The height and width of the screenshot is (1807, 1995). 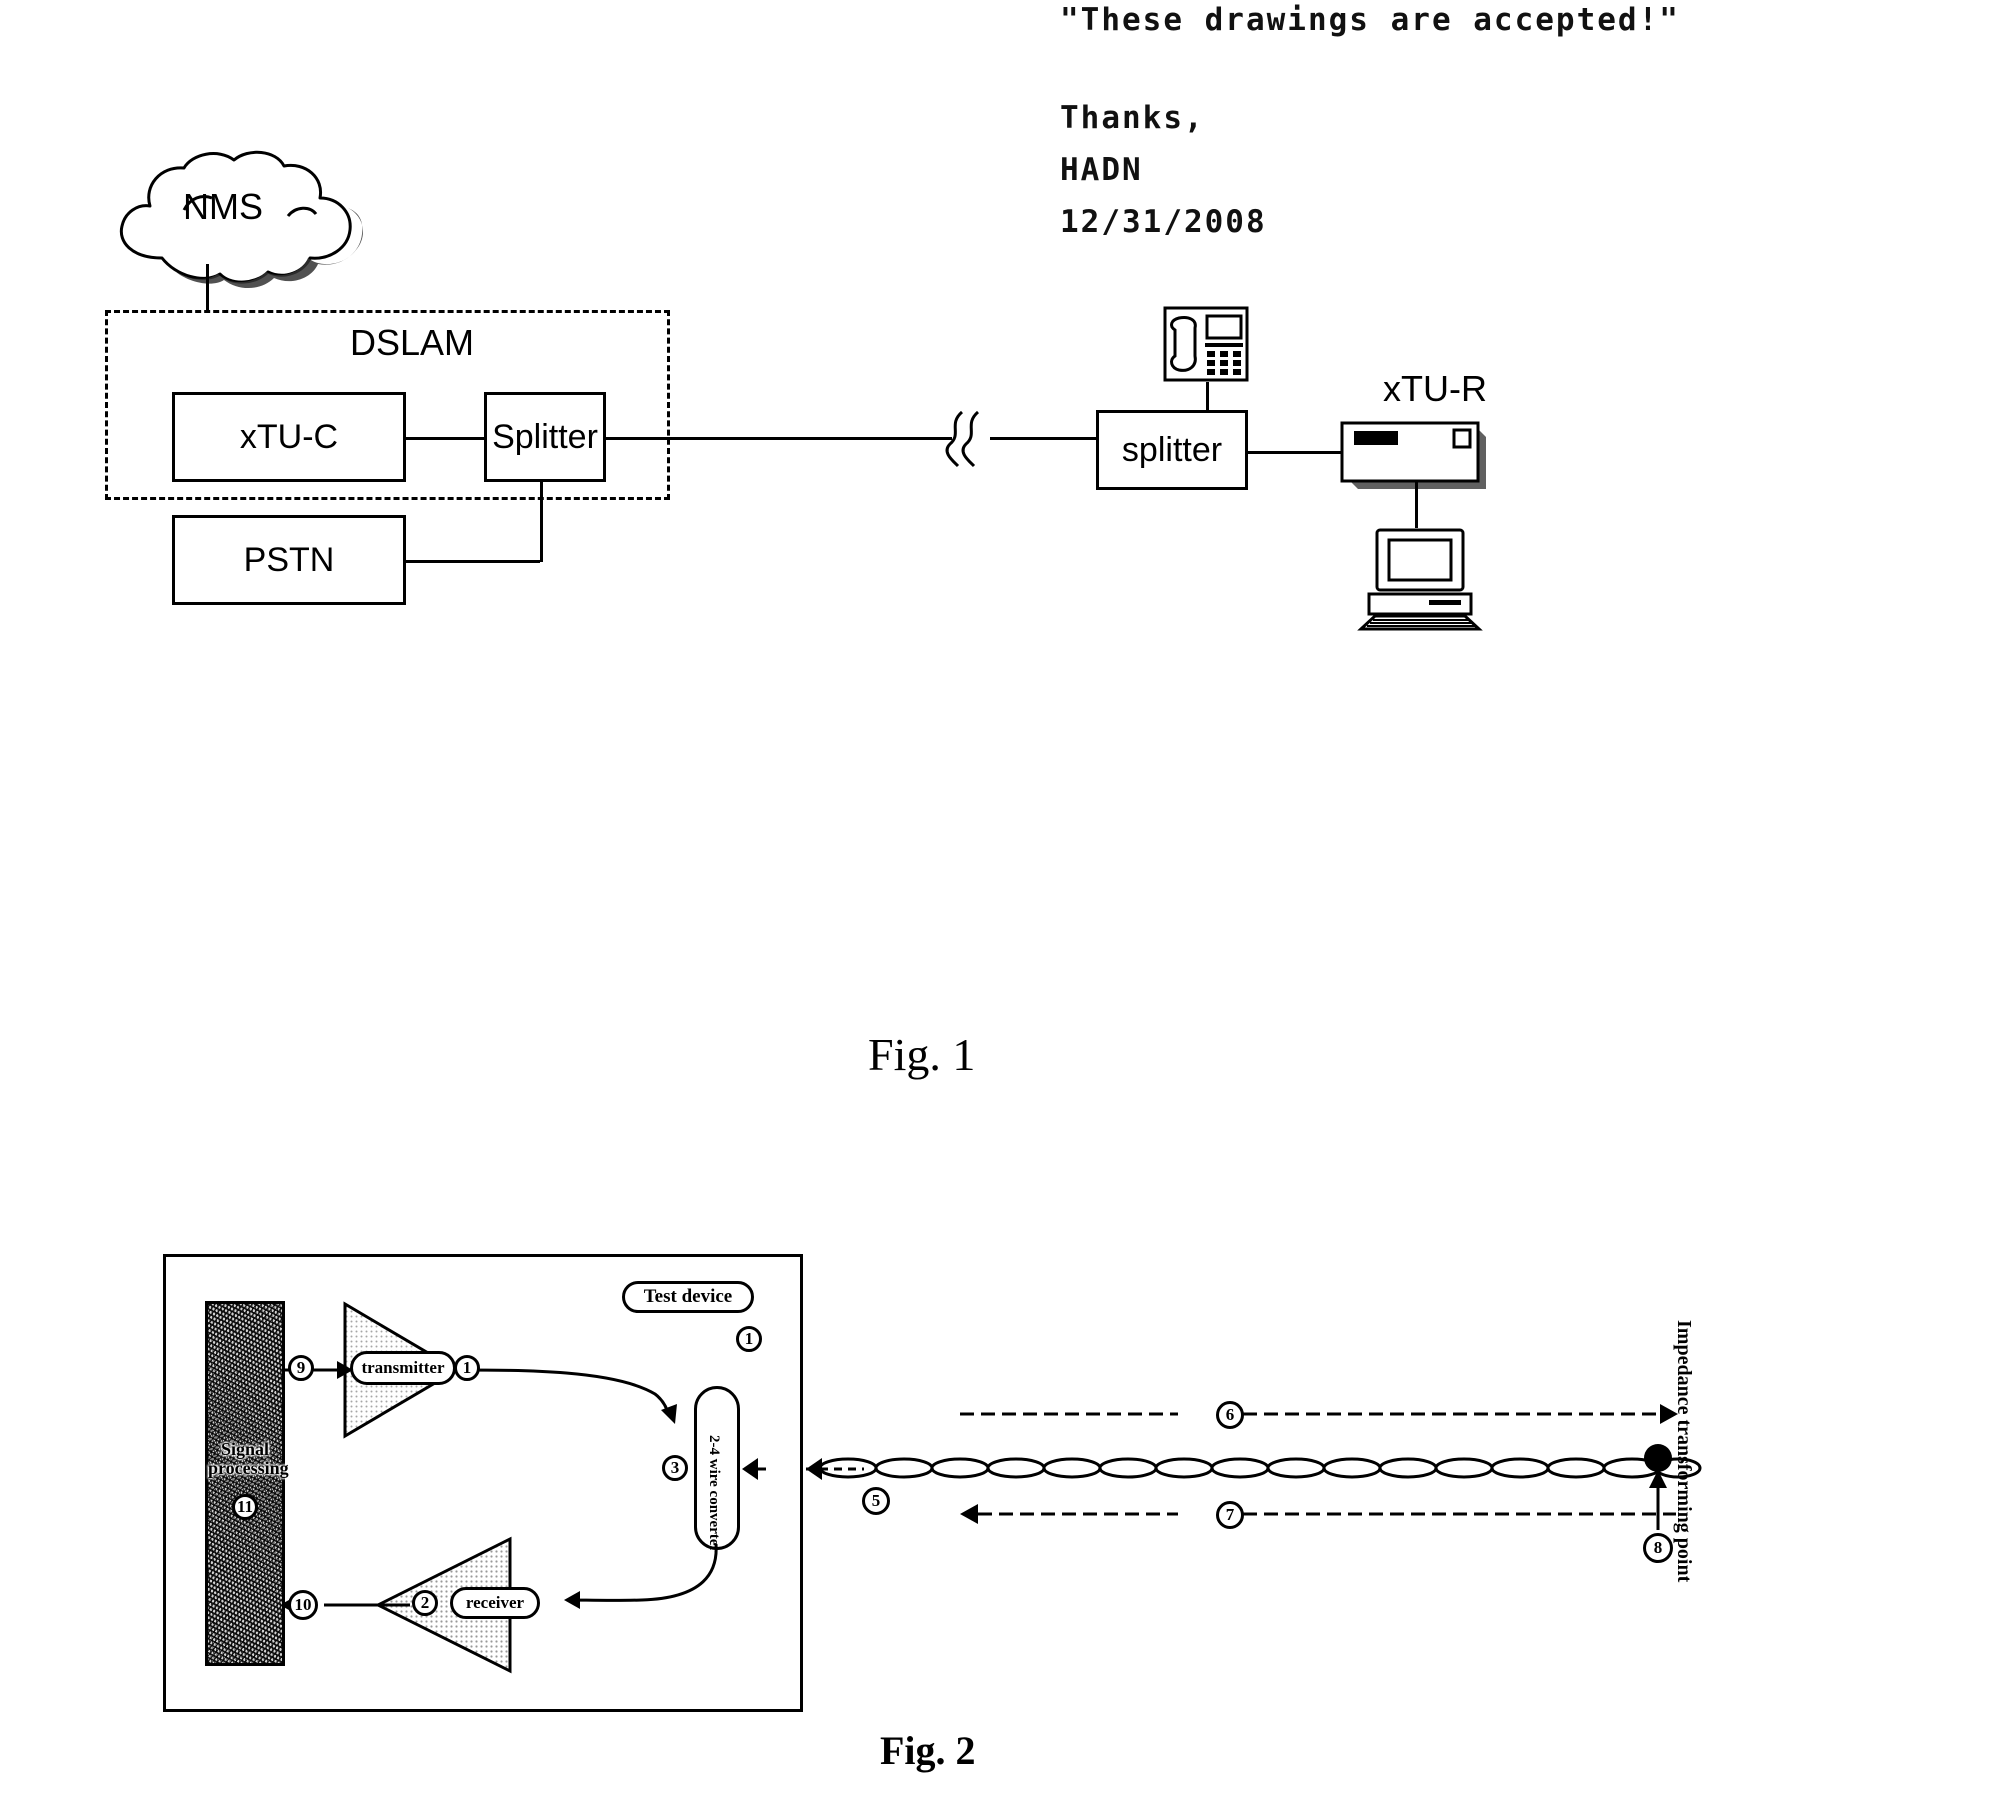 I want to click on numeral-impedance-point: 8, so click(x=1658, y=1548).